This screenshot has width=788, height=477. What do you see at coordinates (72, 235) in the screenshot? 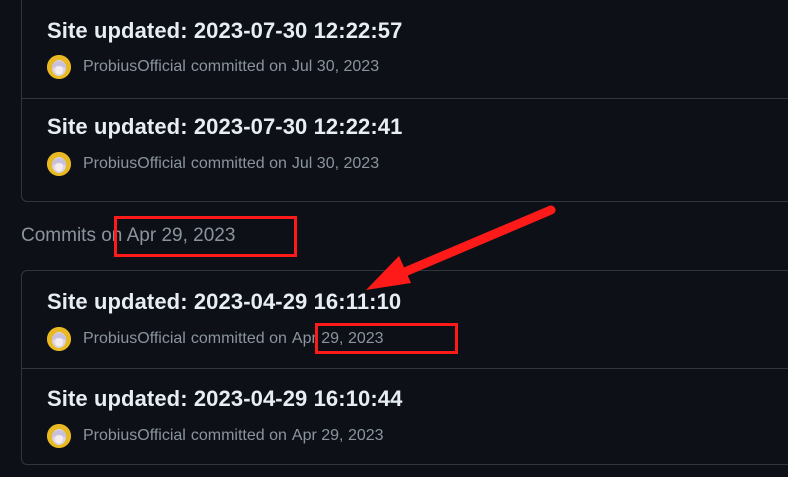
I see `commit-group-heading-prefix: Commits on` at bounding box center [72, 235].